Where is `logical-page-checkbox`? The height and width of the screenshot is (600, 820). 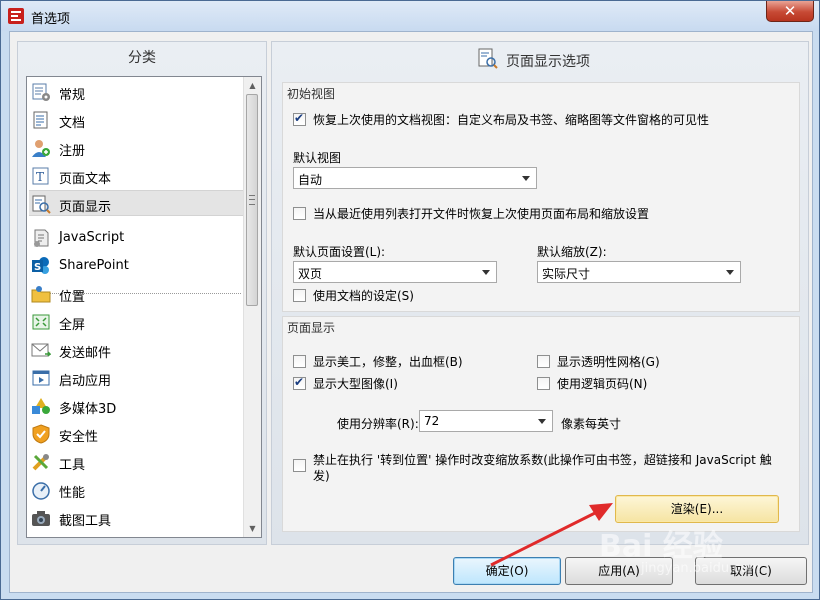 logical-page-checkbox is located at coordinates (543, 383).